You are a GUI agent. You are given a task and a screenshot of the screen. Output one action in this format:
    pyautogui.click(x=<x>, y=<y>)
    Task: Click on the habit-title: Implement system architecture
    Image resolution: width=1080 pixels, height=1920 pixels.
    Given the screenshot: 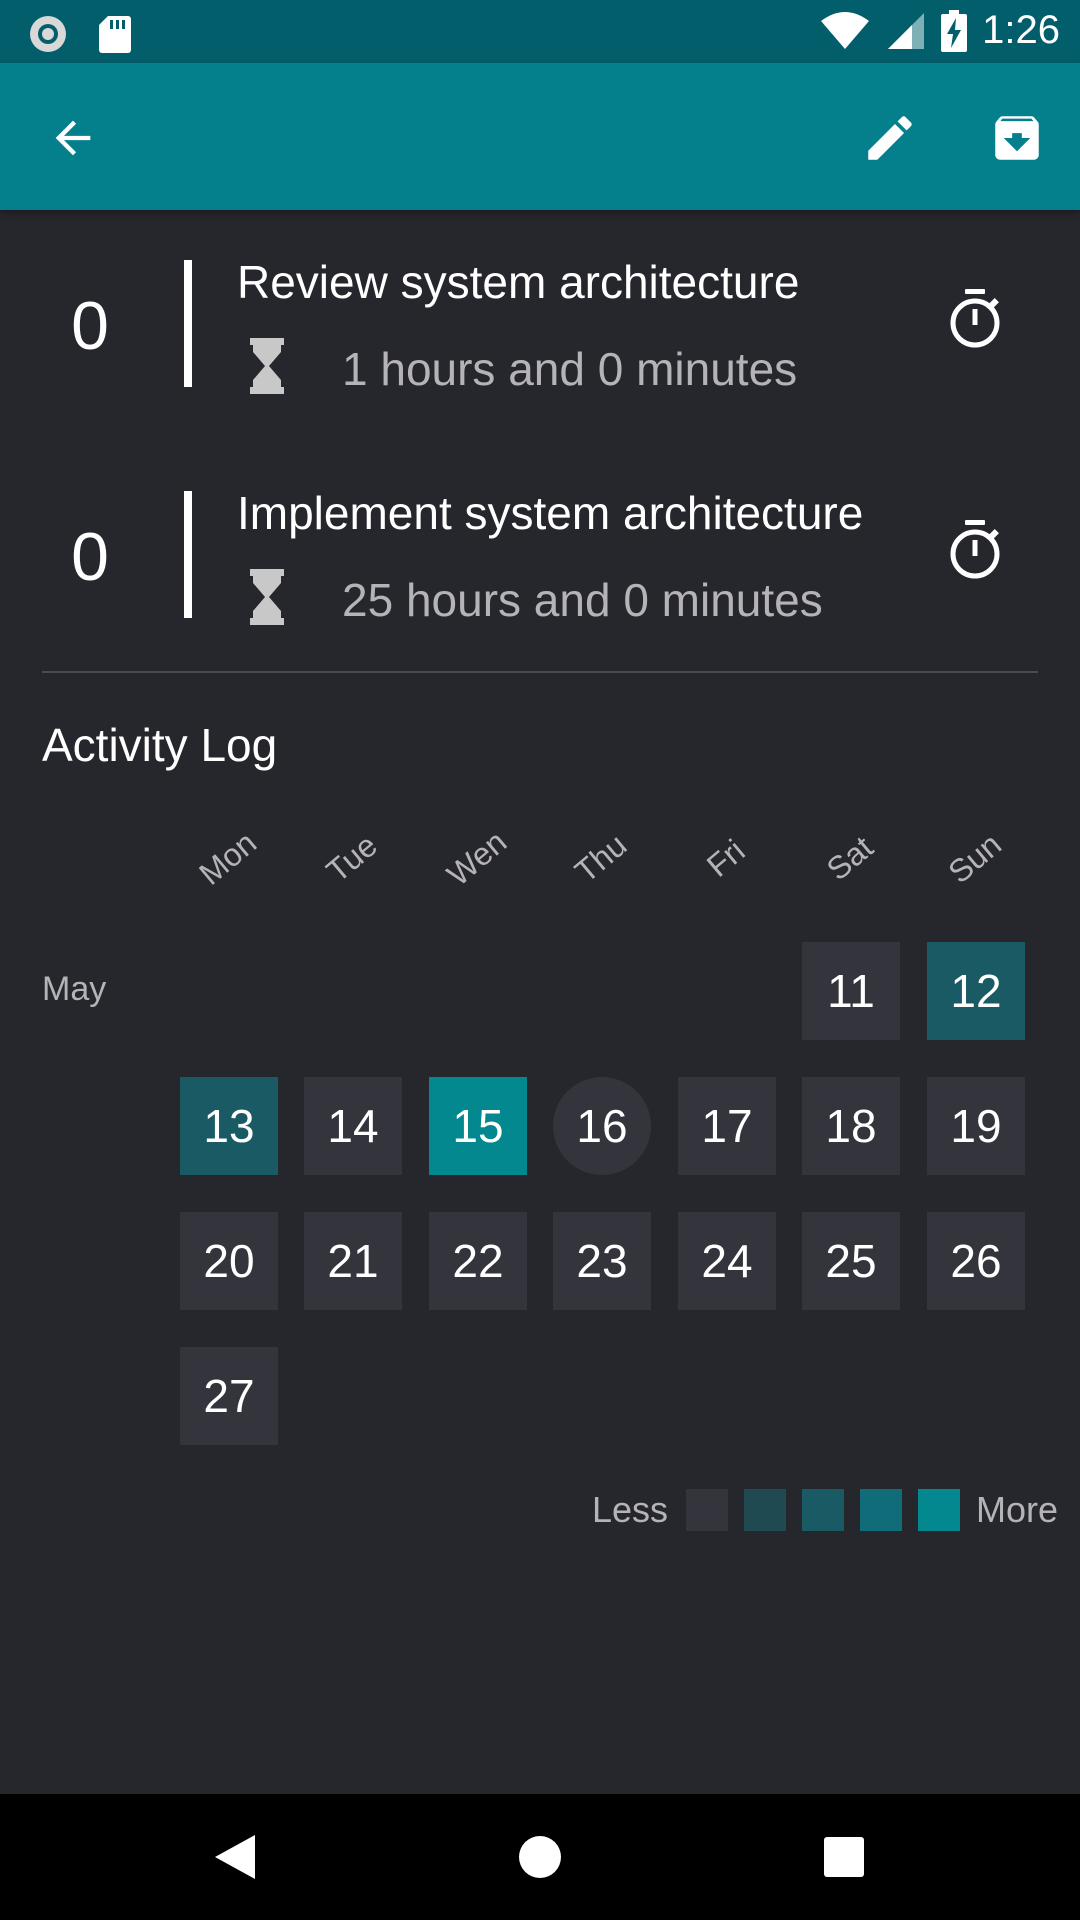 What is the action you would take?
    pyautogui.click(x=550, y=513)
    